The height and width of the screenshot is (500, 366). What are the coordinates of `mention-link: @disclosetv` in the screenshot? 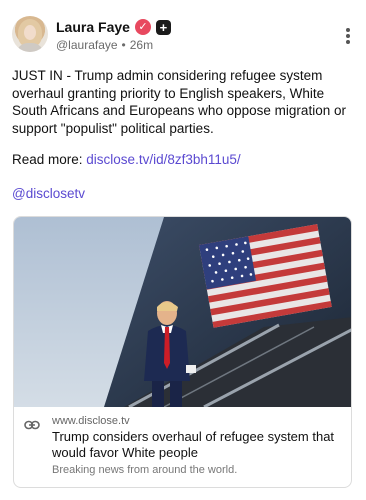 It's located at (48, 194).